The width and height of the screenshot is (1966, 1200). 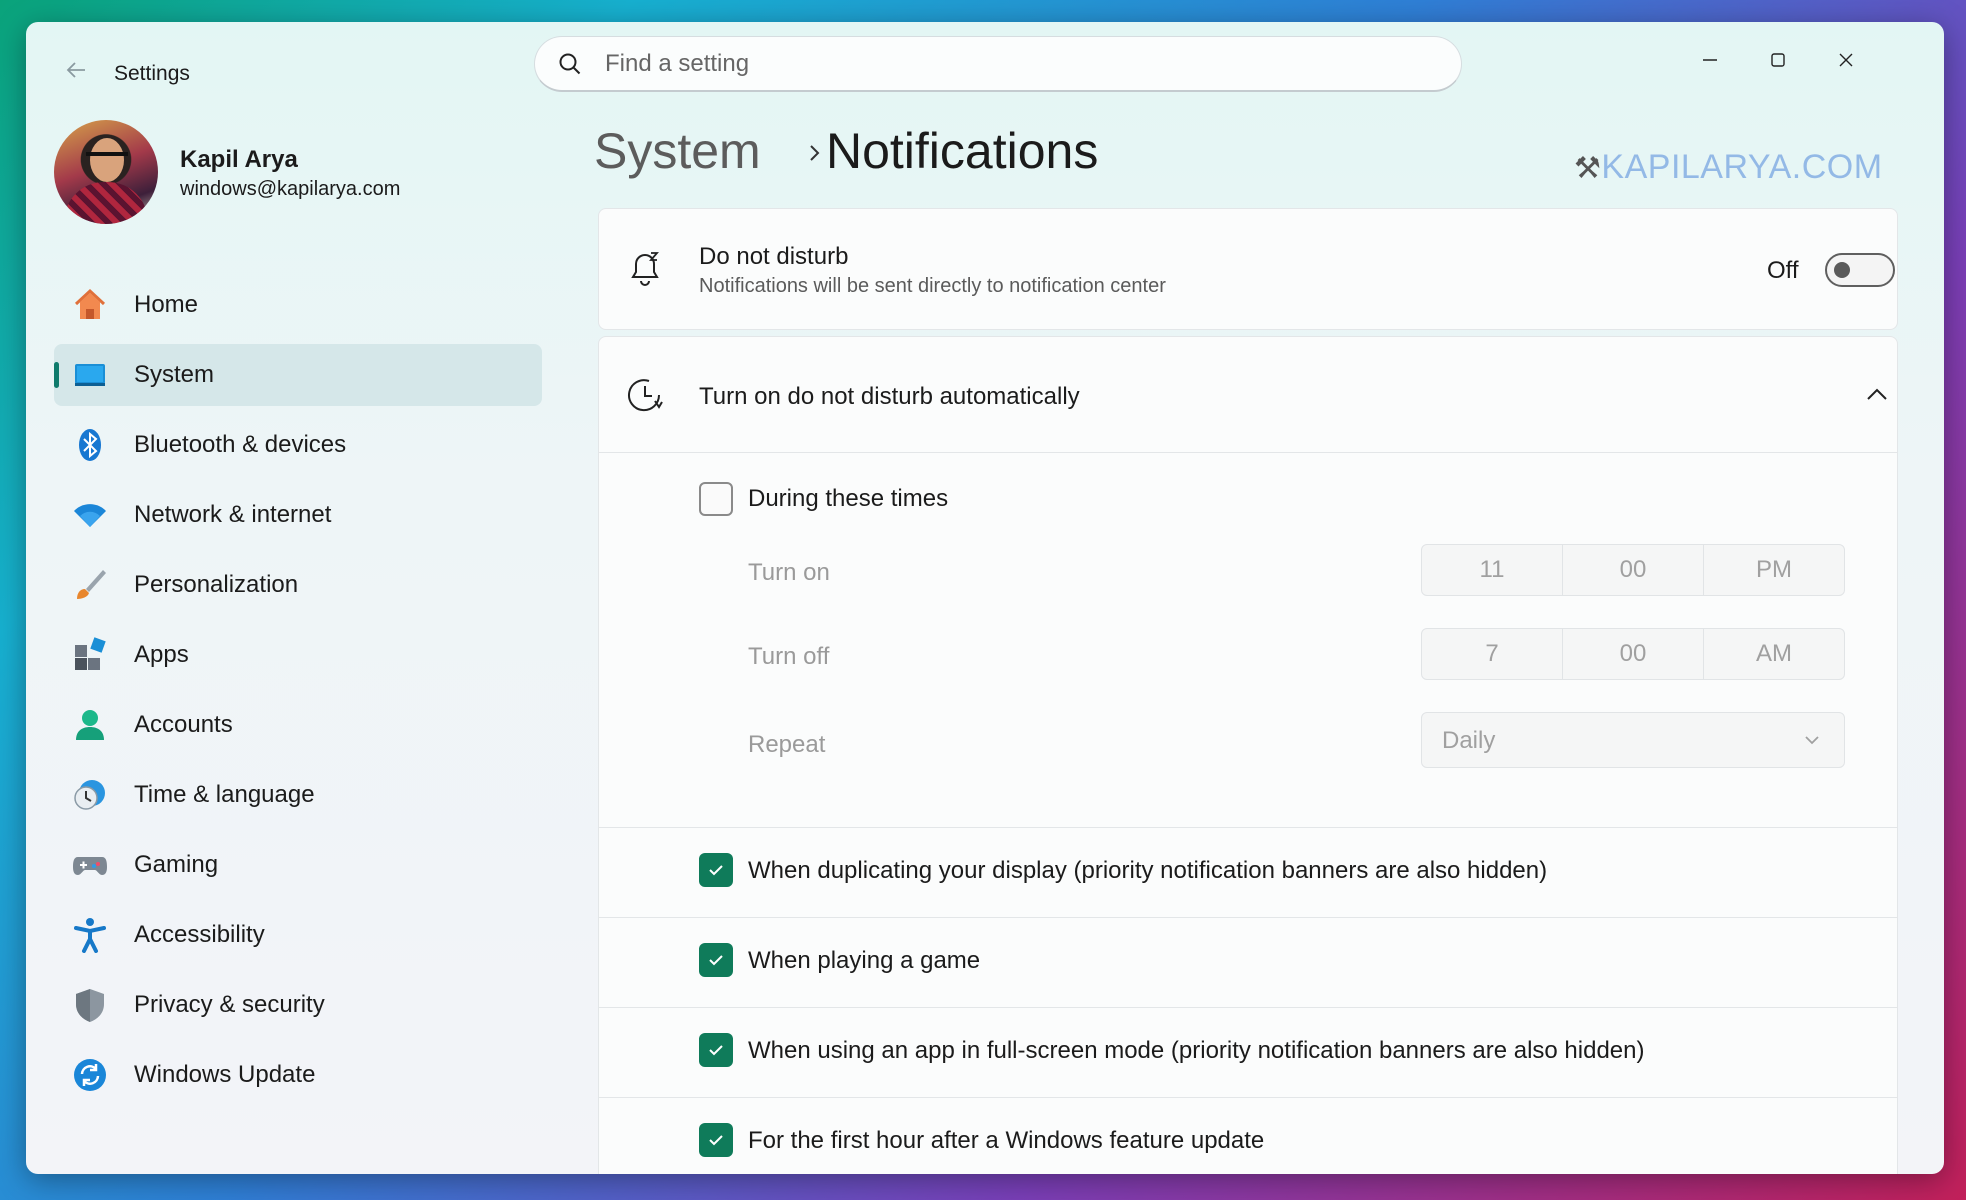 I want to click on sidebar-item-label: Network & internet, so click(x=233, y=514).